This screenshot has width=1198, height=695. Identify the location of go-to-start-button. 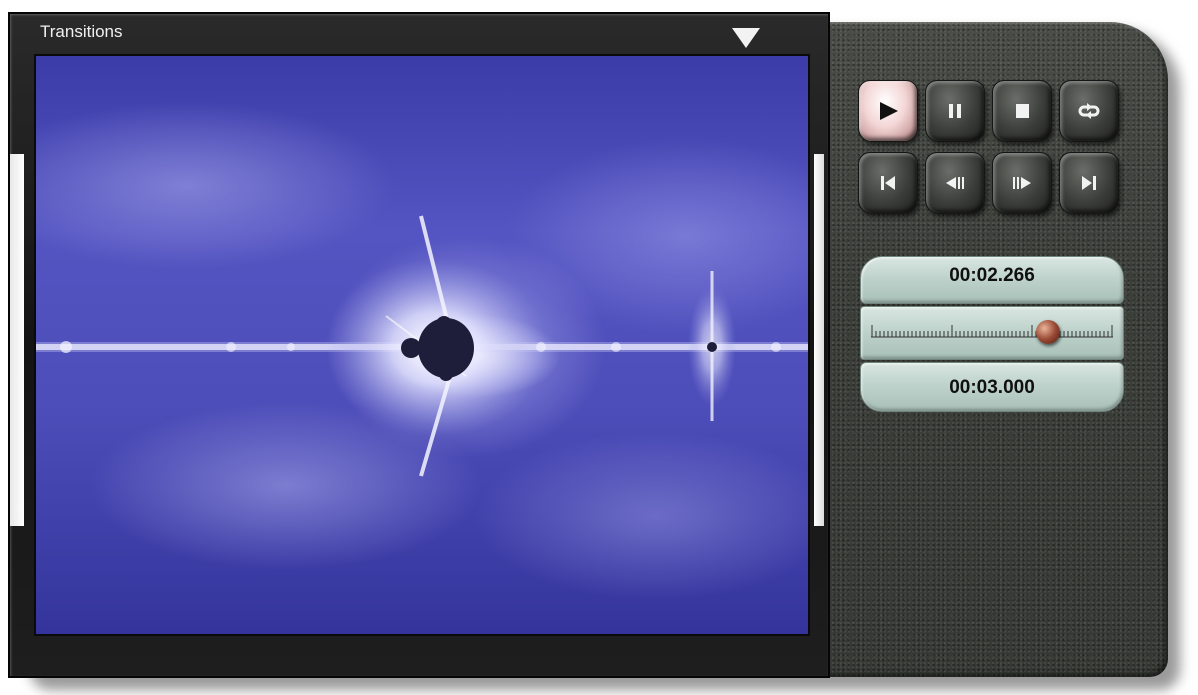
(888, 183).